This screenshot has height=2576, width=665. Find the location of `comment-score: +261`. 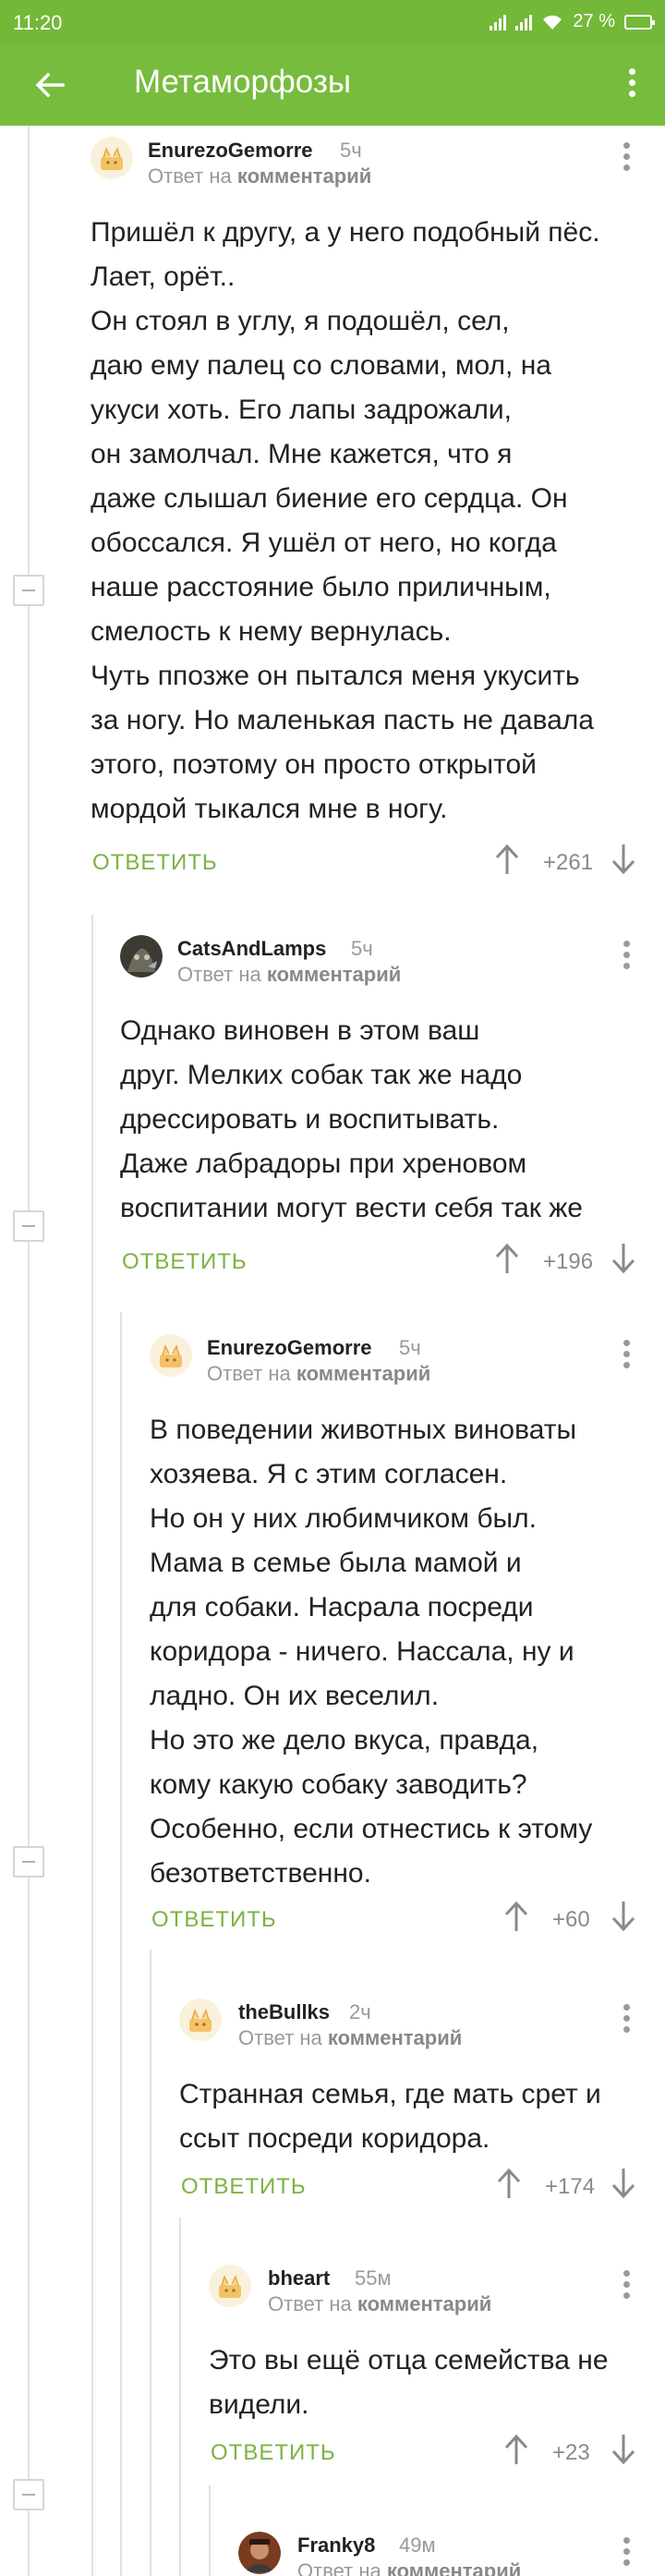

comment-score: +261 is located at coordinates (568, 862).